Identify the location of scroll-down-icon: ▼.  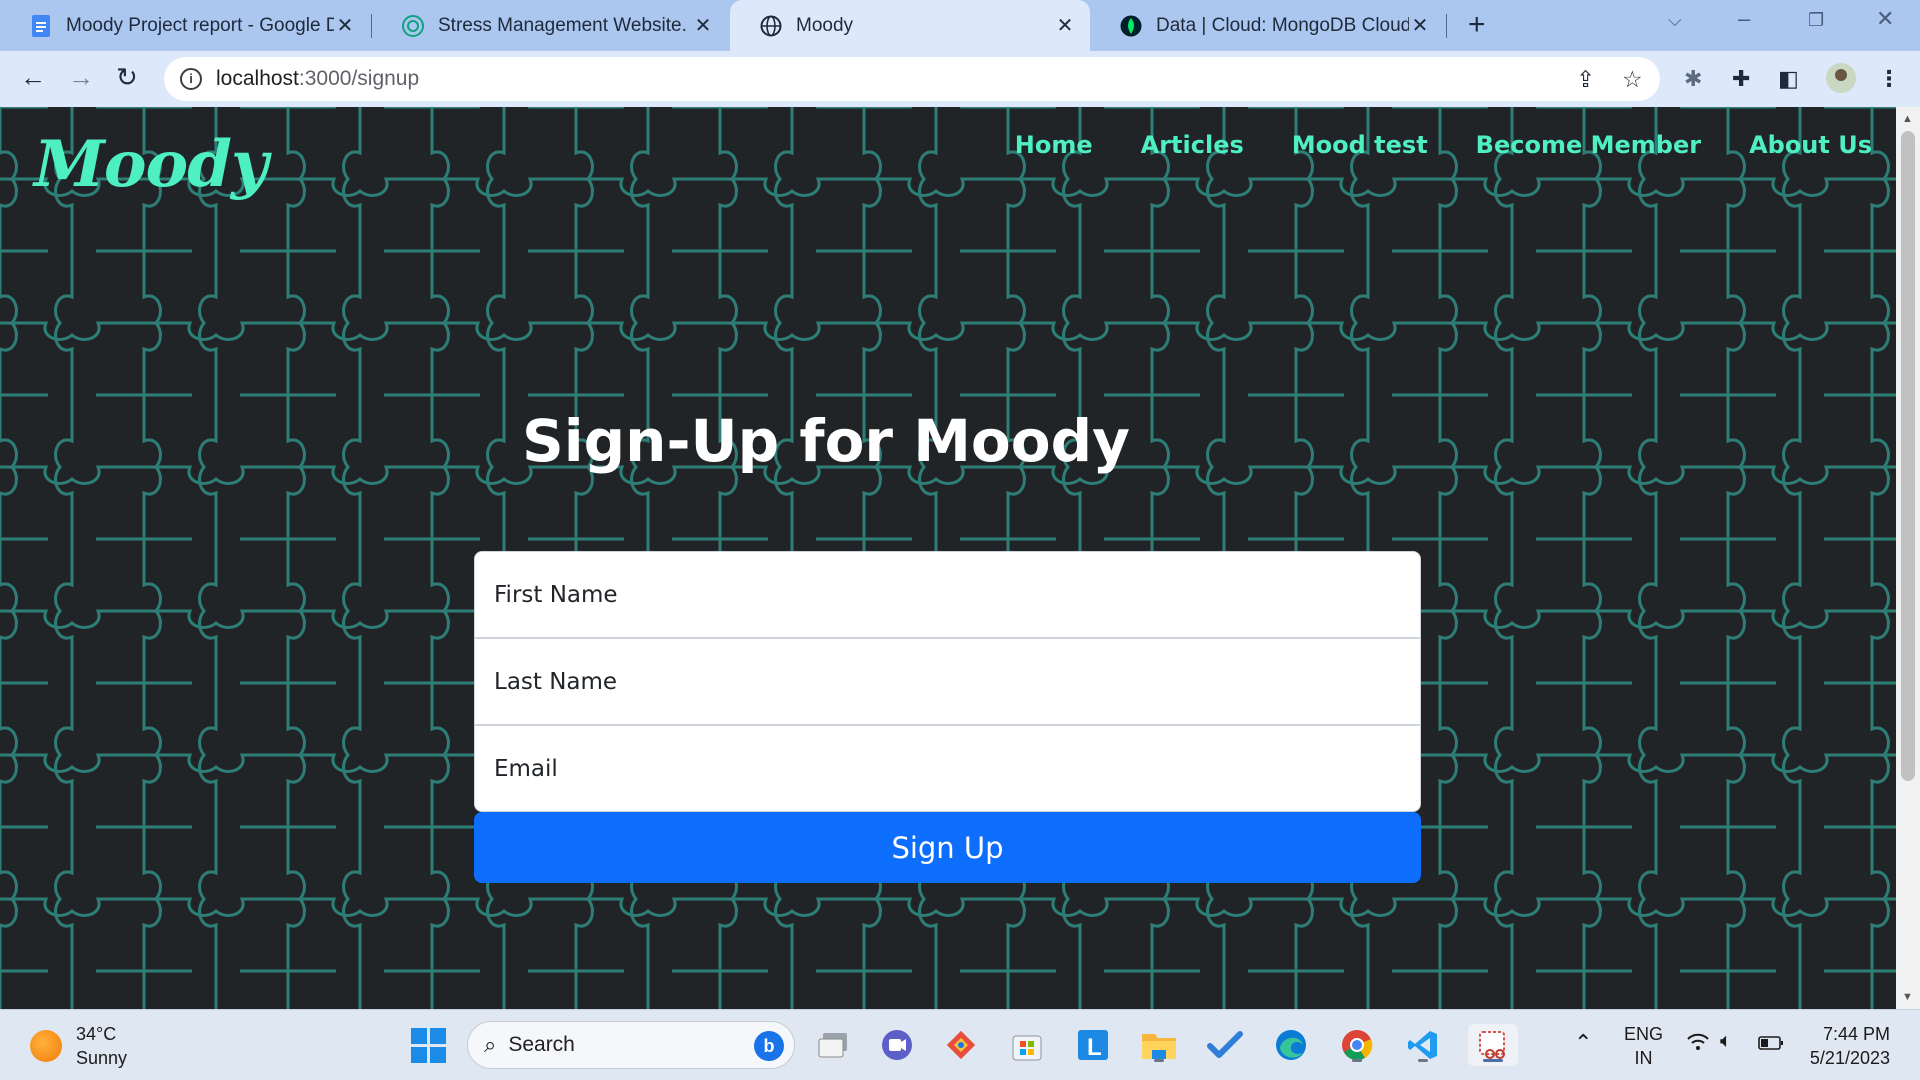
(1907, 997).